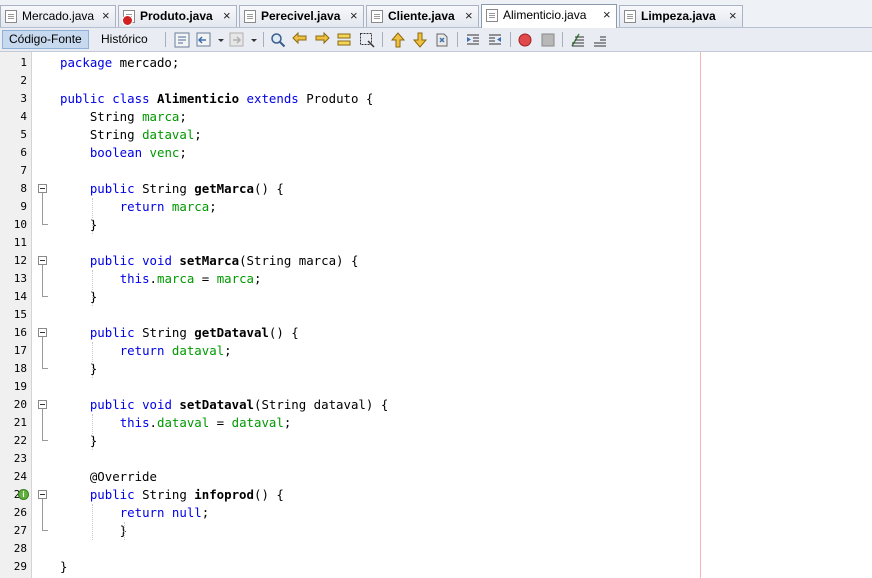 Image resolution: width=872 pixels, height=578 pixels. What do you see at coordinates (119, 63) in the screenshot?
I see `code-line: package mercado;` at bounding box center [119, 63].